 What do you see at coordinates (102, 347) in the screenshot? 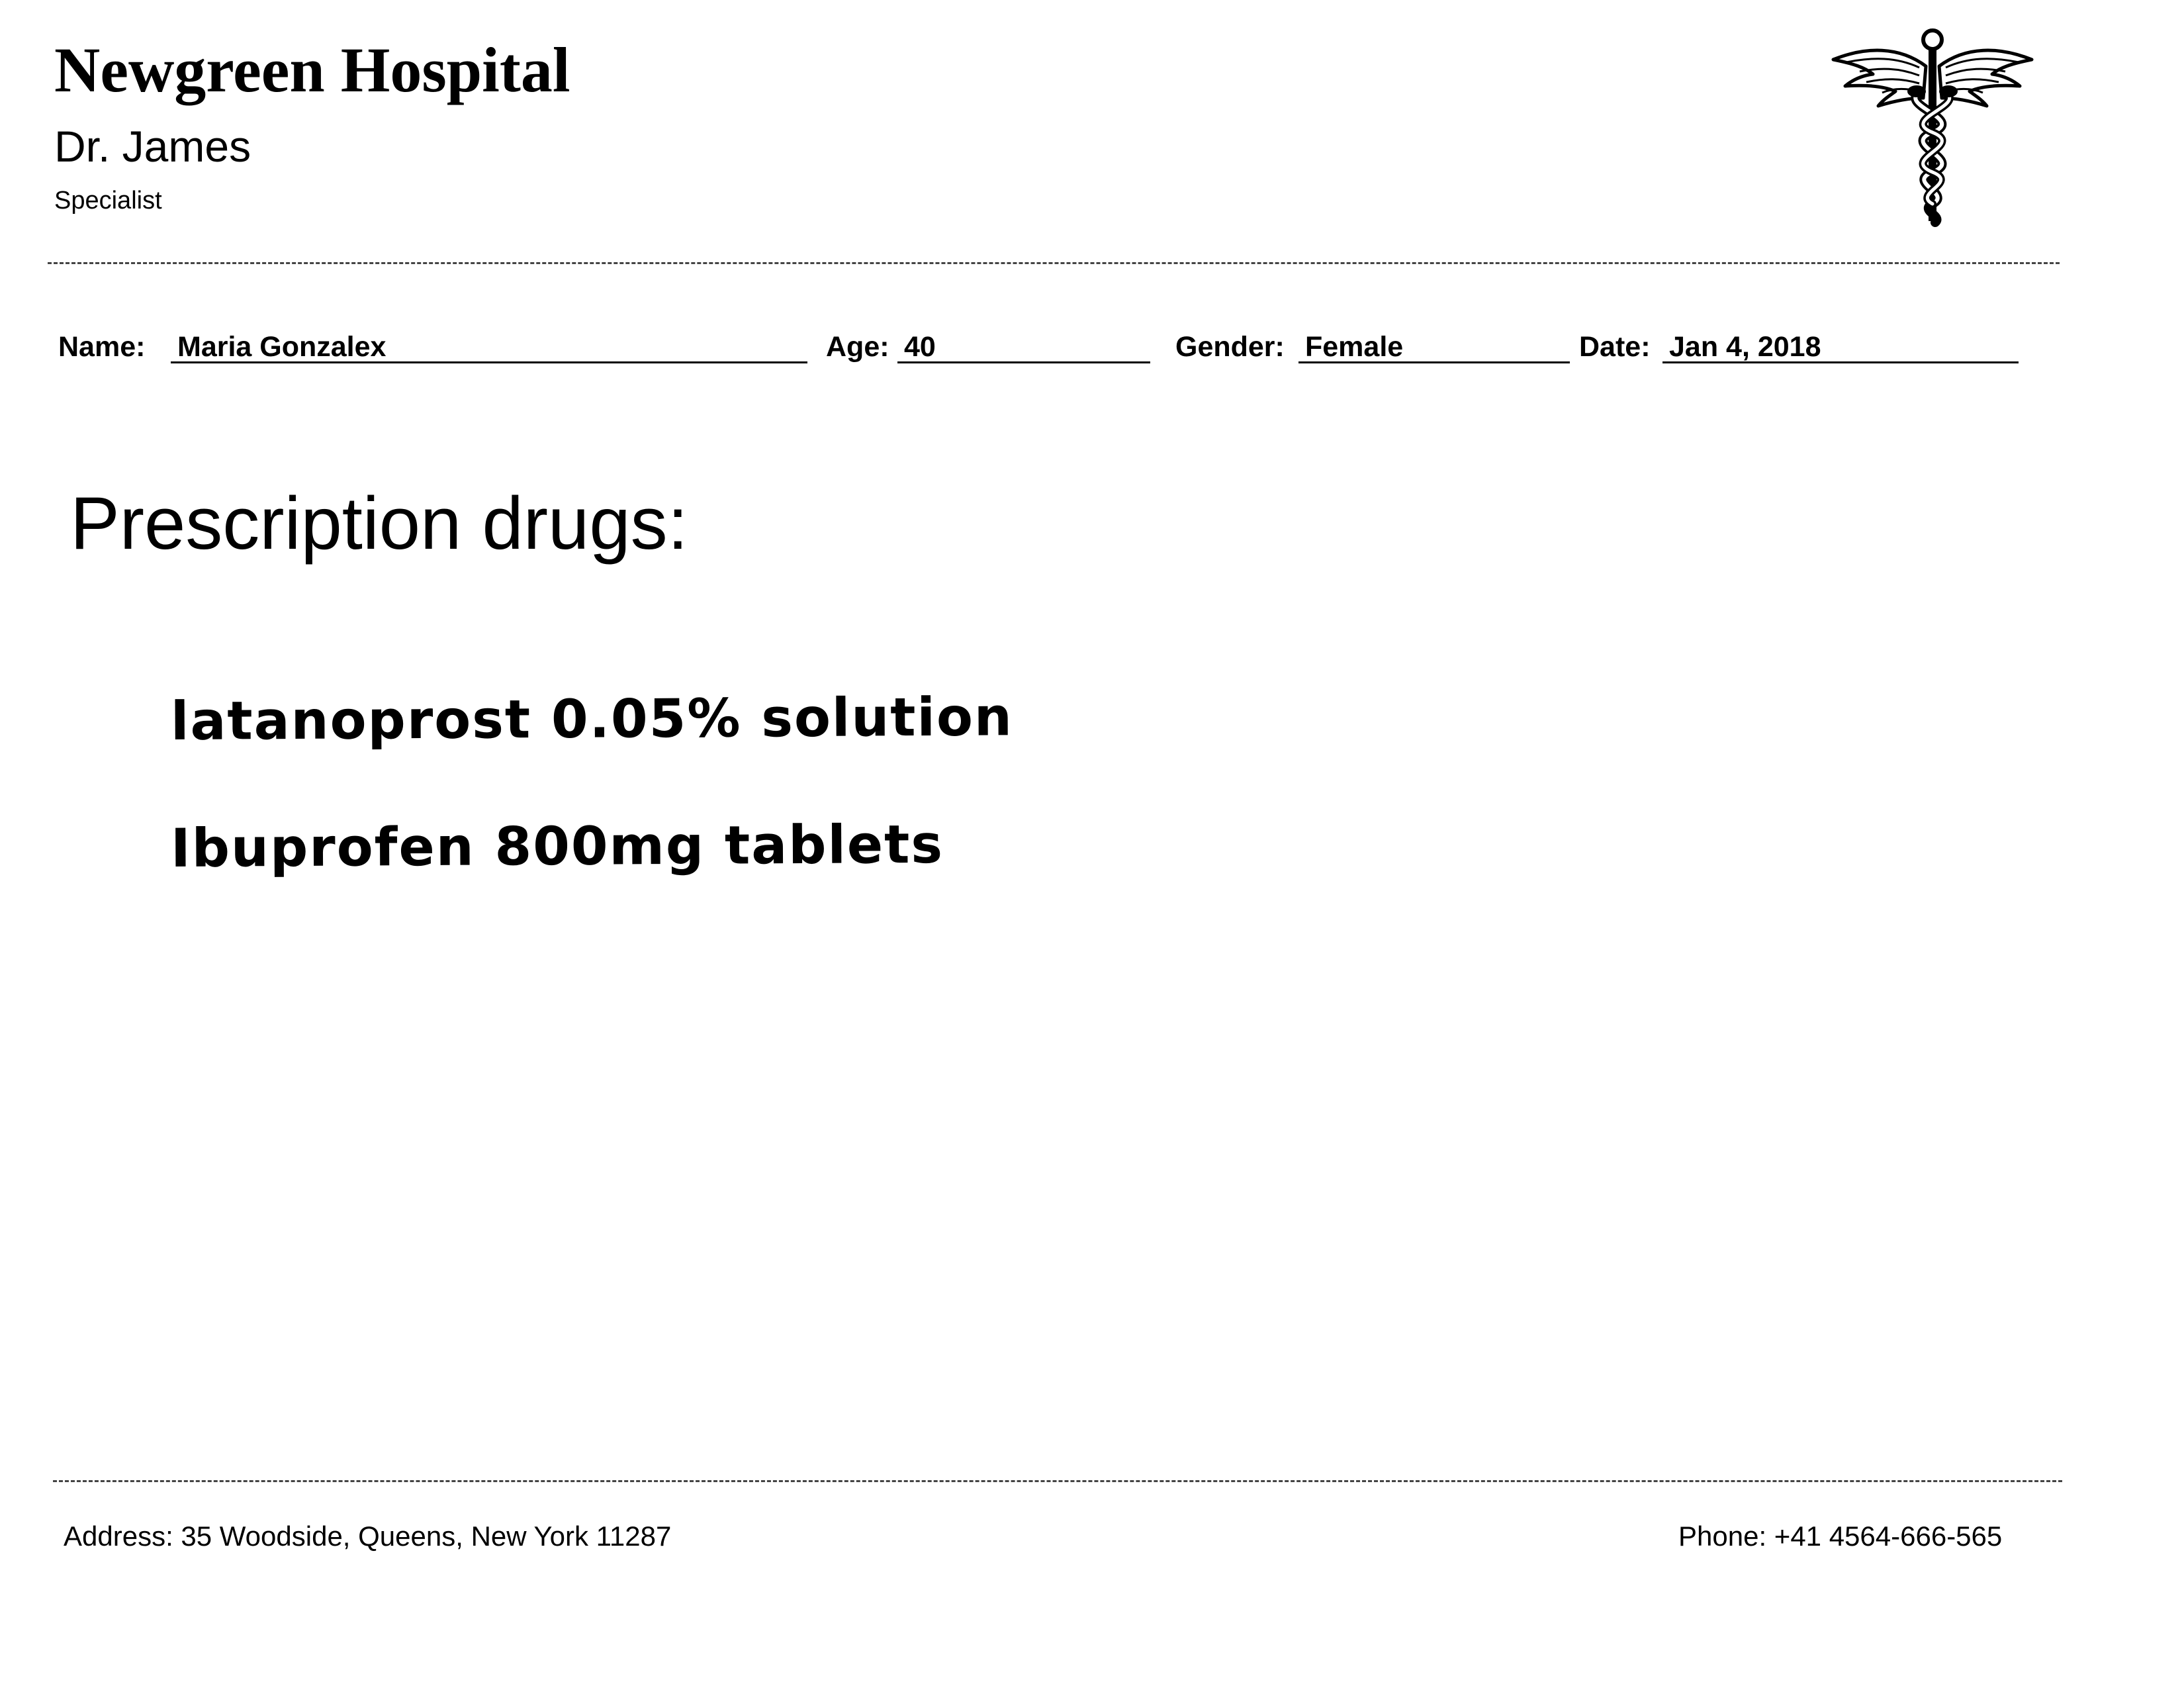
I see `name-label: Name:` at bounding box center [102, 347].